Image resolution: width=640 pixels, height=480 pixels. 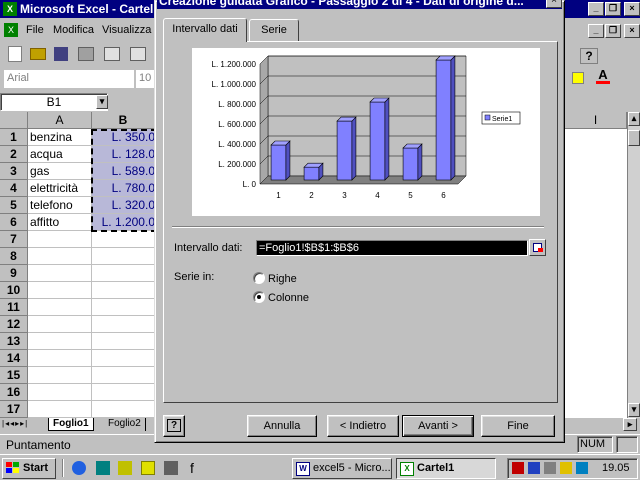 I want to click on scroll-down-icon: ▾, so click(x=634, y=410).